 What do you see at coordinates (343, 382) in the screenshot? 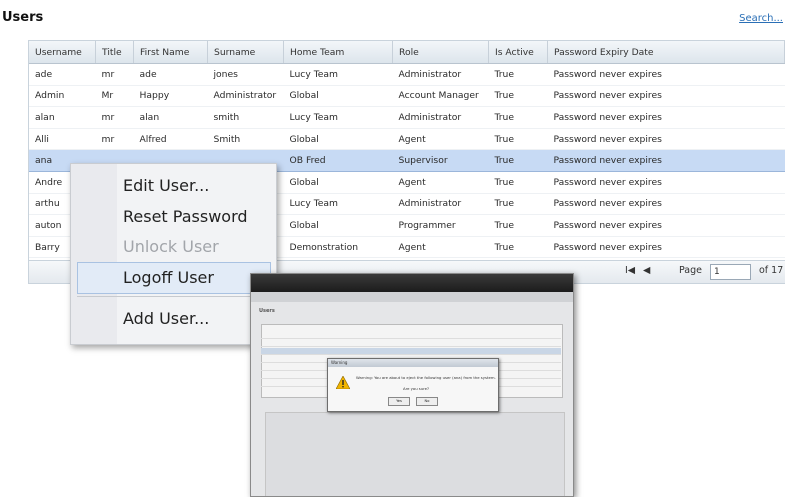
I see `warning-icon` at bounding box center [343, 382].